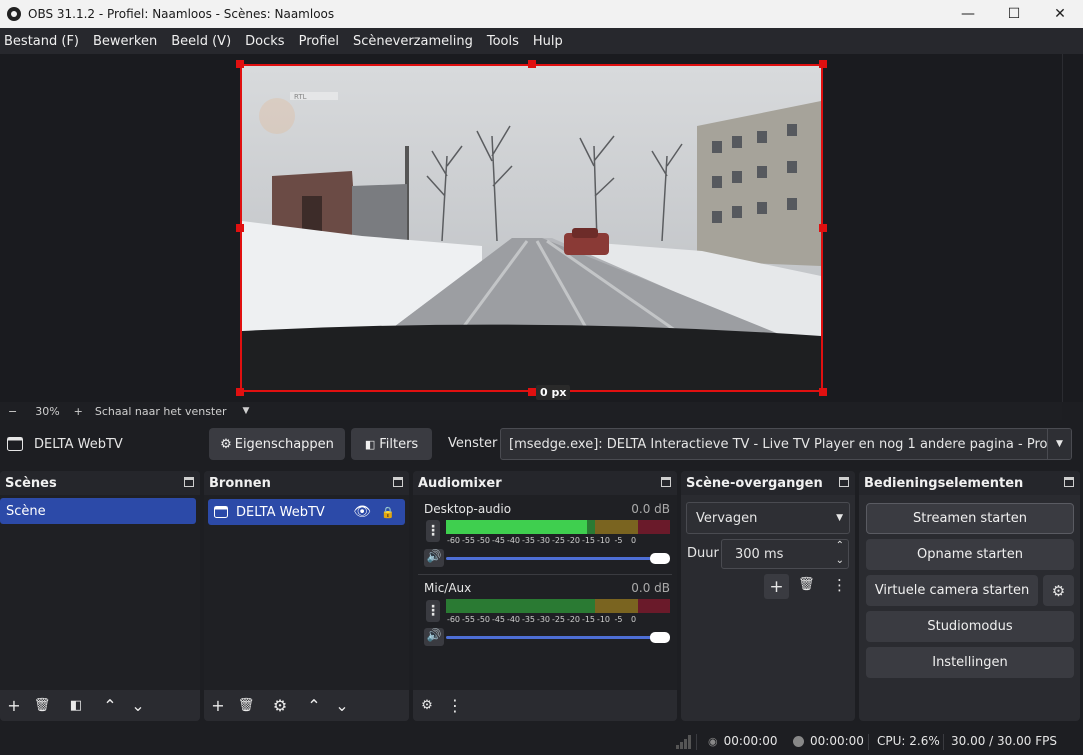  I want to click on duration-spinbox: 300 ms ⌃ ⌄, so click(785, 554).